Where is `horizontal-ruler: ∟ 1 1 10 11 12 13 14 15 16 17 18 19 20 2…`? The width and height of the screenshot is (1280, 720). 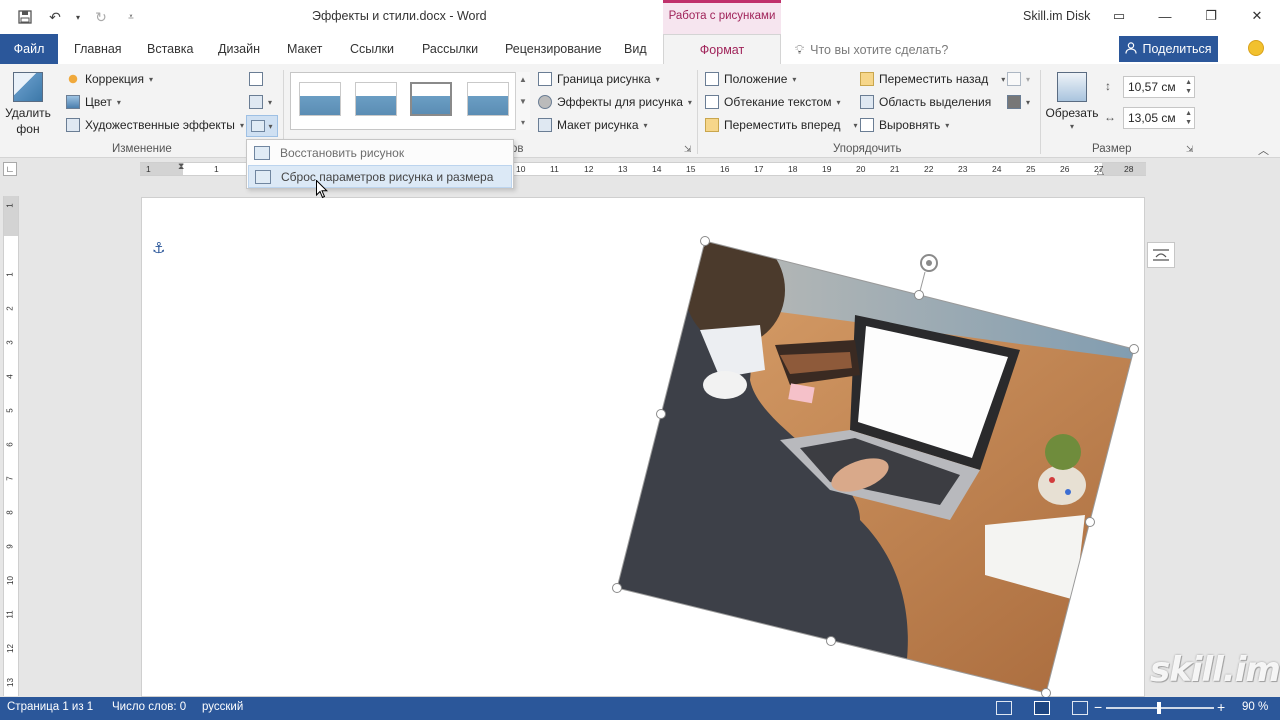 horizontal-ruler: ∟ 1 1 10 11 12 13 14 15 16 17 18 19 20 2… is located at coordinates (640, 169).